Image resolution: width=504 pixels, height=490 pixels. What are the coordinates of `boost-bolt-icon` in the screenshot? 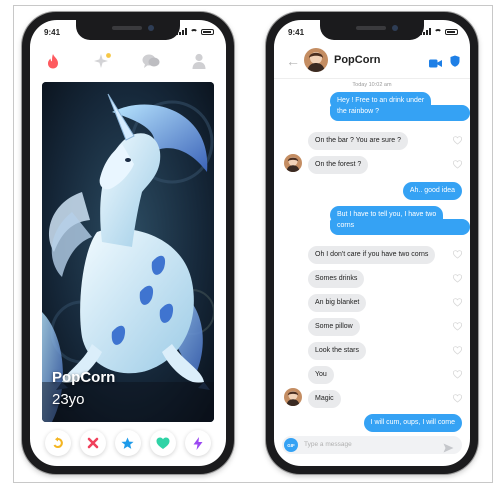 It's located at (198, 443).